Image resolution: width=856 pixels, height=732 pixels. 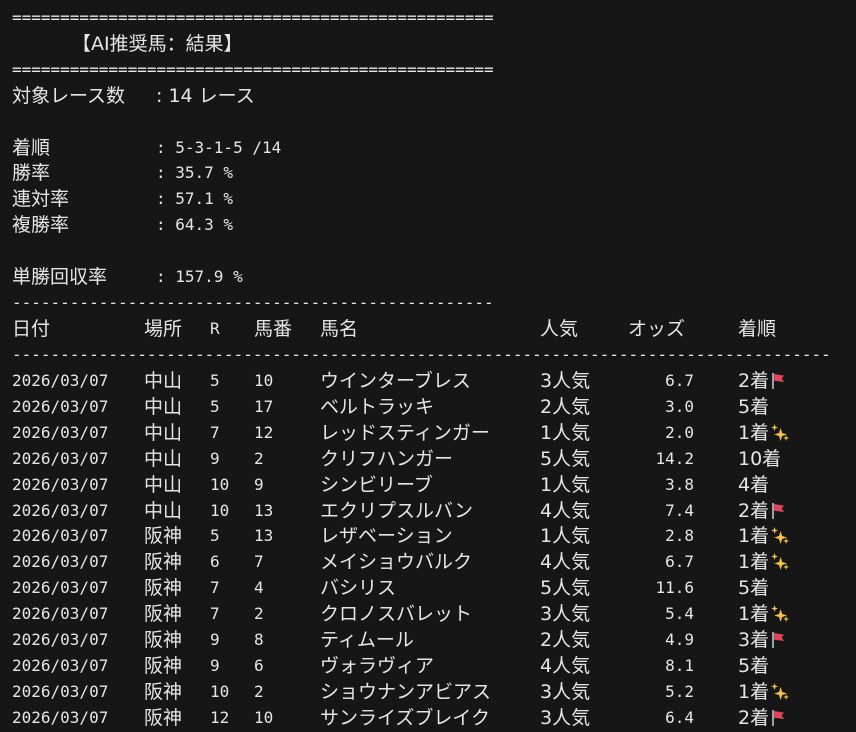 I want to click on cell-odds: 3.0, so click(x=679, y=406).